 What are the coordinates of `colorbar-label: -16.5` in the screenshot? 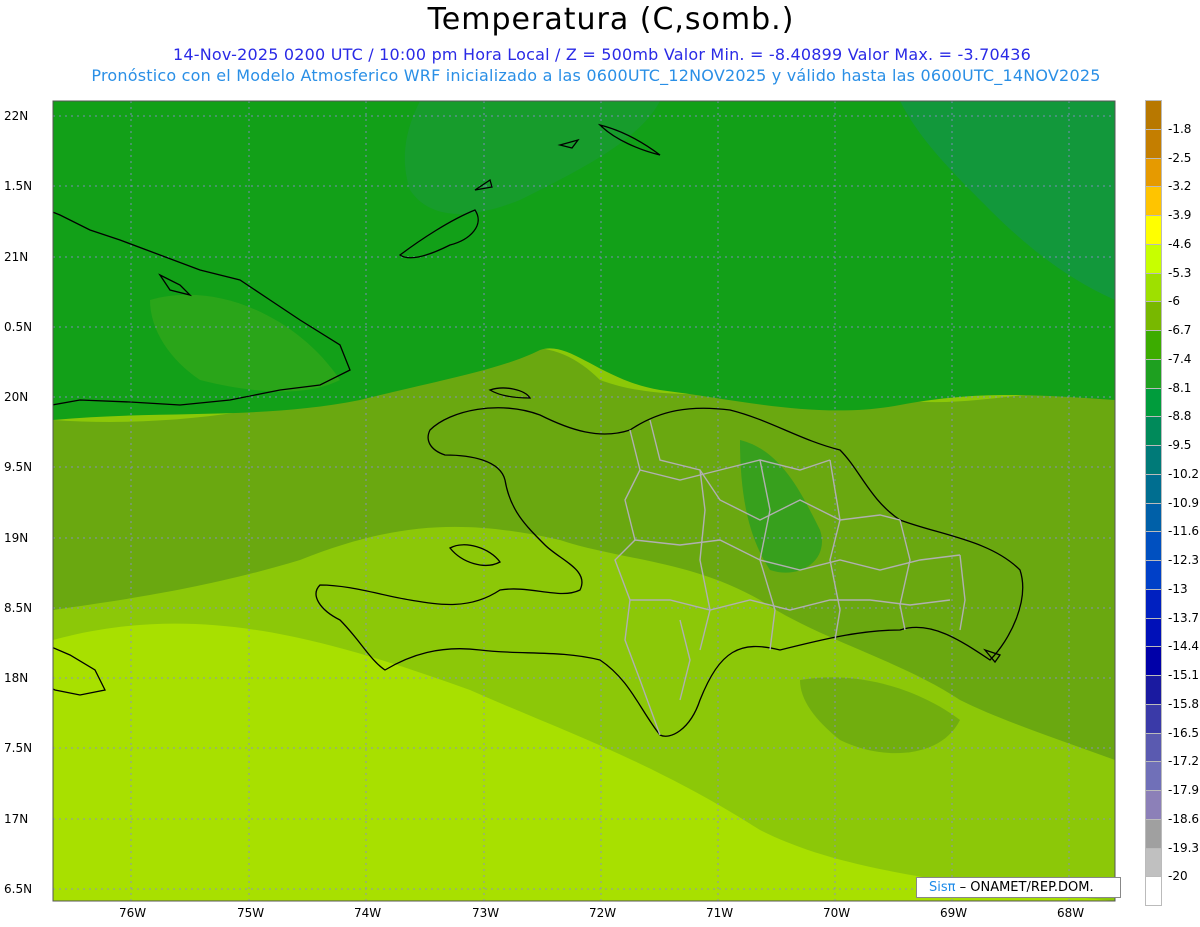 It's located at (1184, 732).